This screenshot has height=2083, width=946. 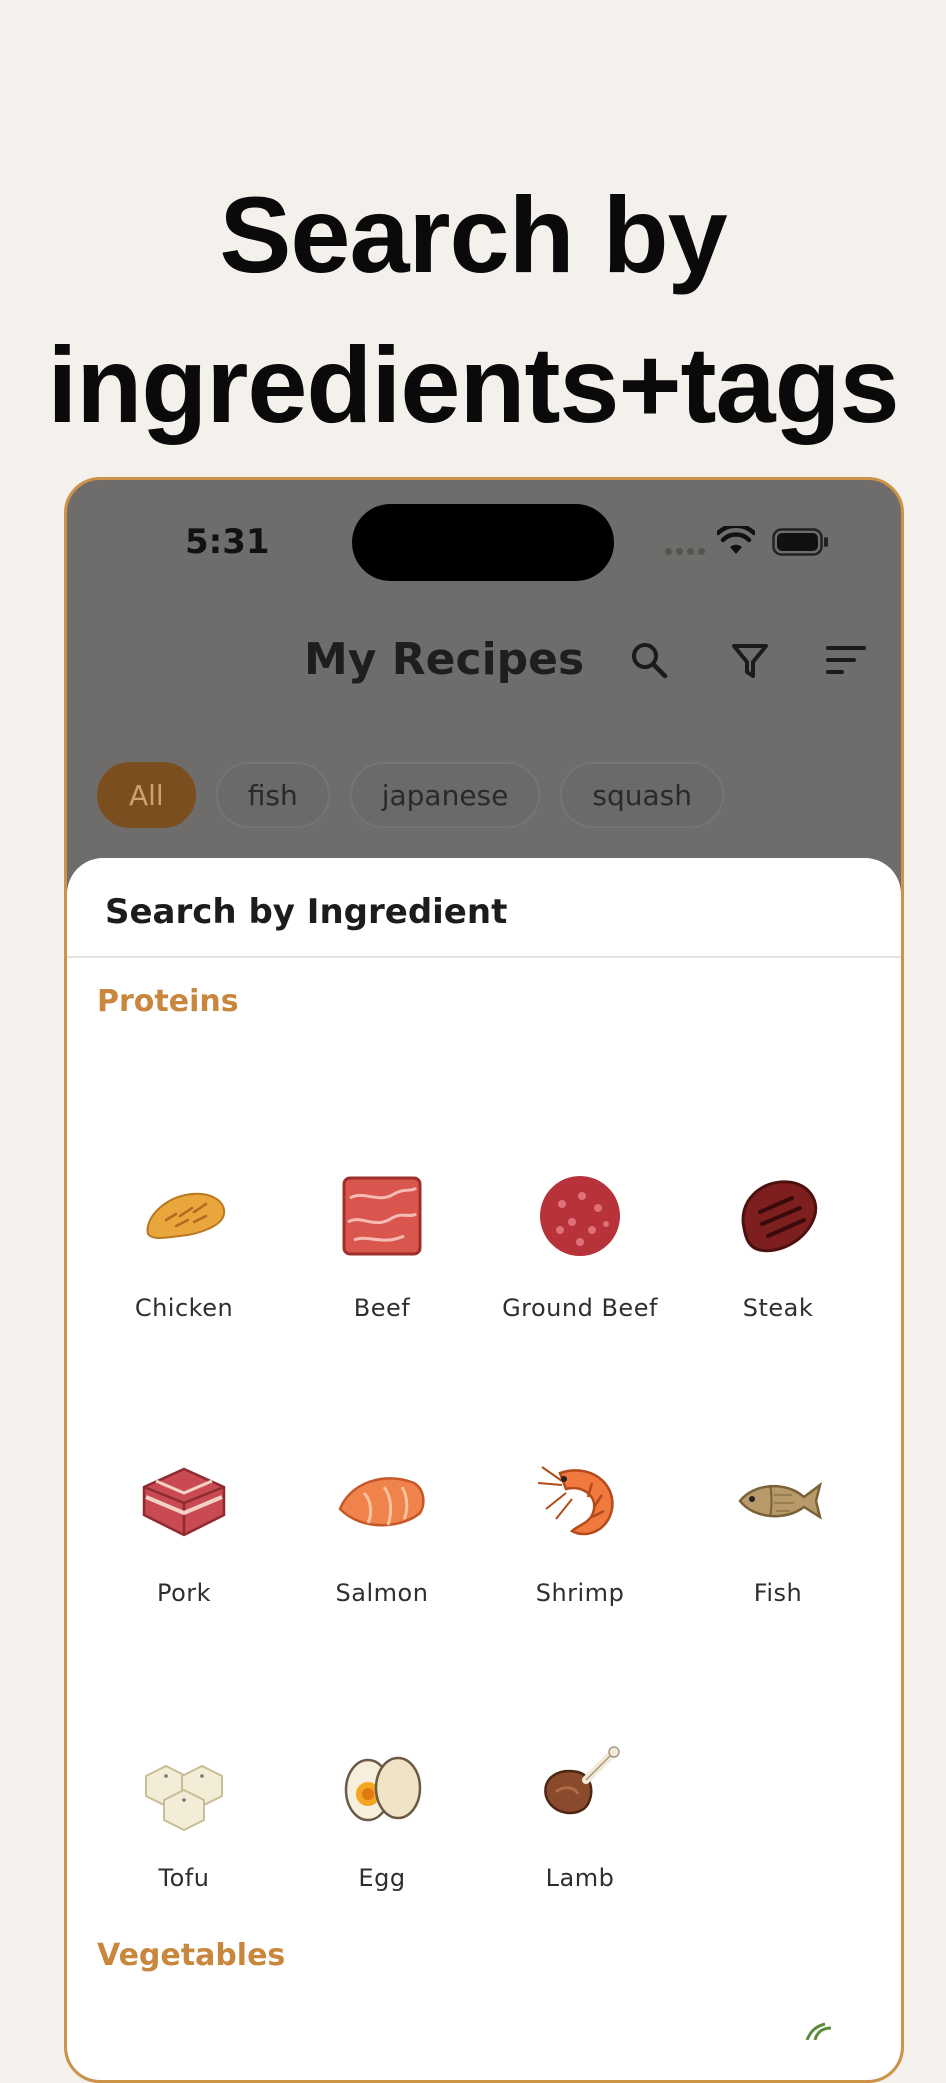 I want to click on chip-japanese: japanese, so click(x=445, y=795).